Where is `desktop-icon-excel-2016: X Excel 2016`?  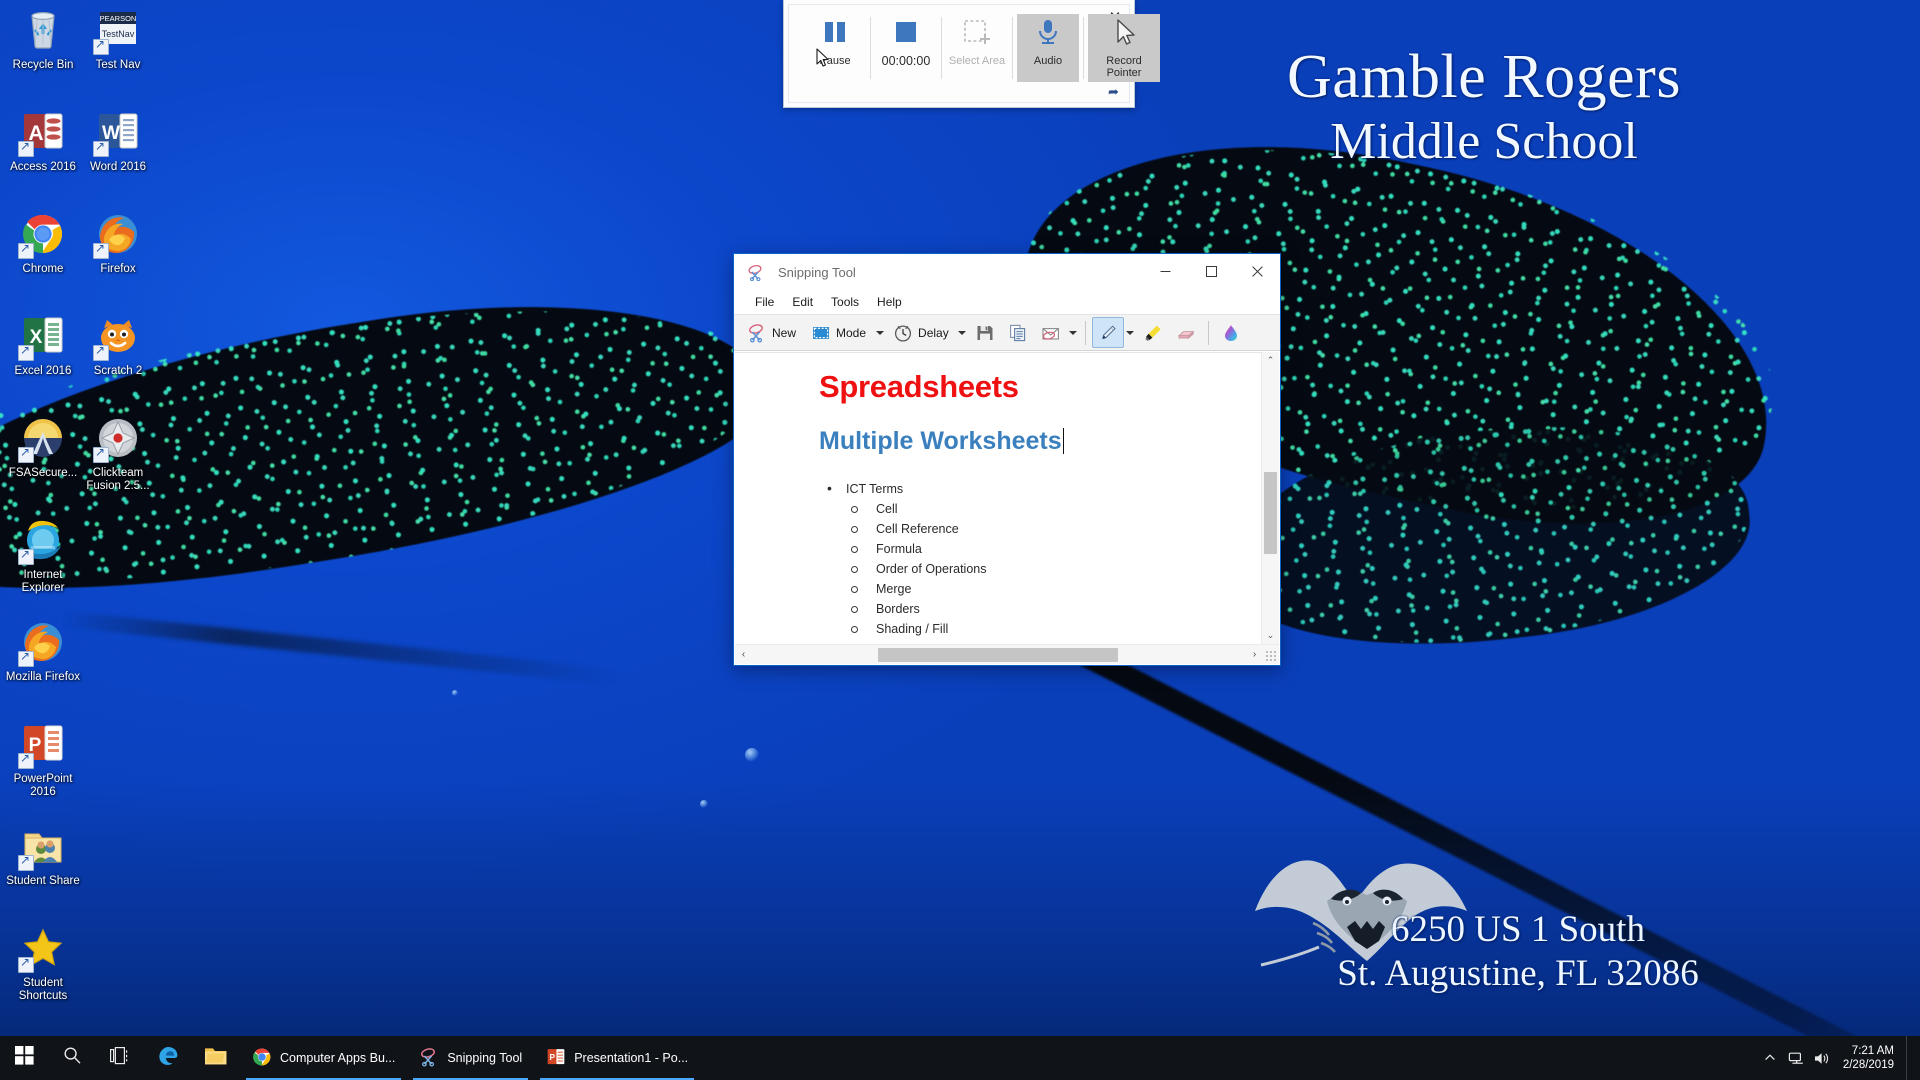 desktop-icon-excel-2016: X Excel 2016 is located at coordinates (43, 345).